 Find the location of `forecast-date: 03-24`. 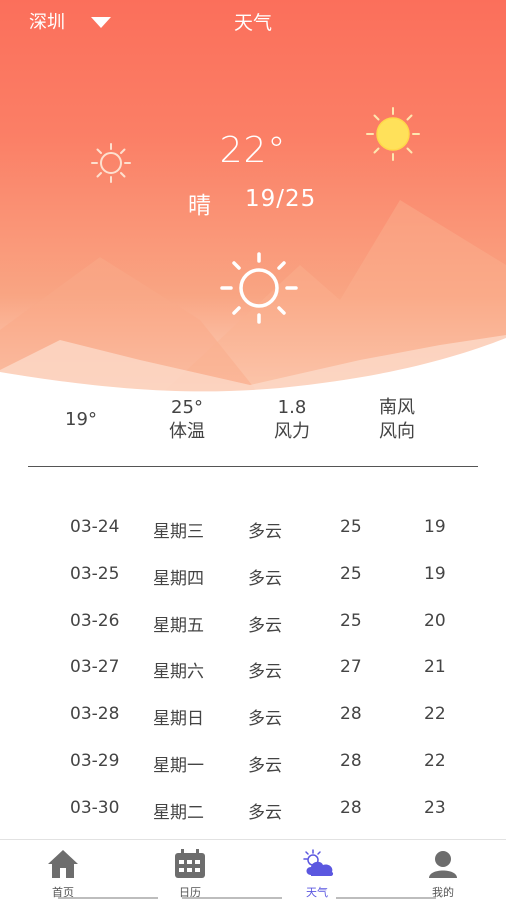

forecast-date: 03-24 is located at coordinates (95, 527).